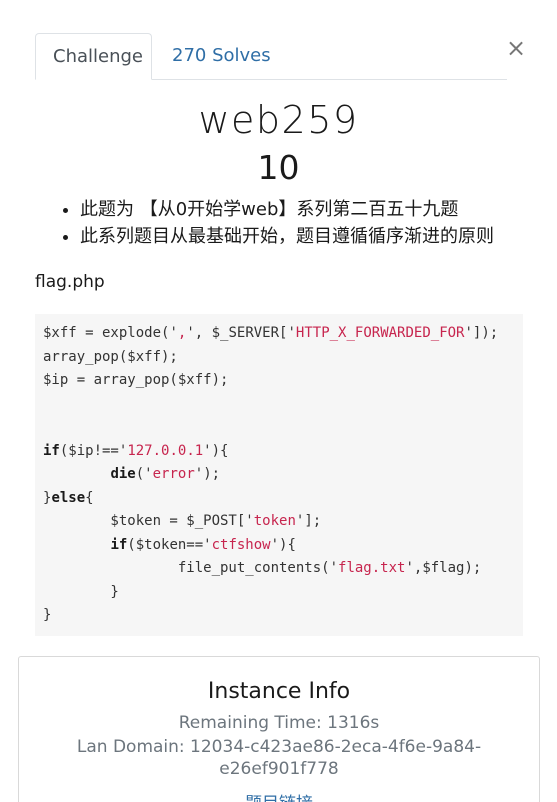  What do you see at coordinates (203, 544) in the screenshot?
I see `code-line: if($token=='ctfshow'){` at bounding box center [203, 544].